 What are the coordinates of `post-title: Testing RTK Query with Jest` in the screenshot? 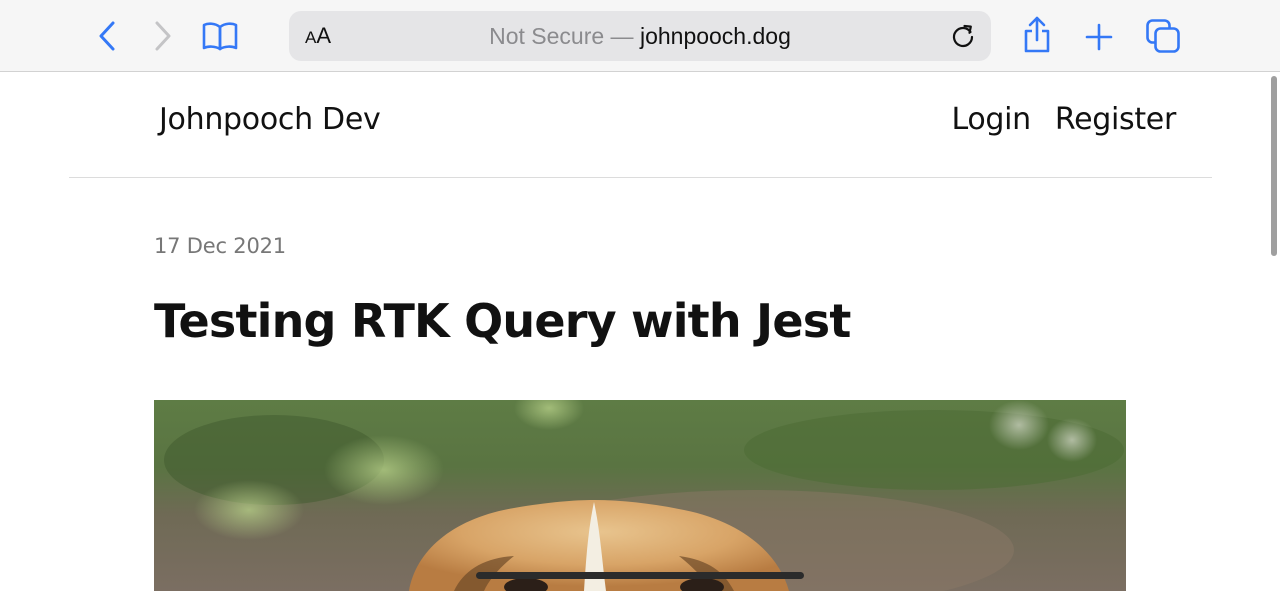 It's located at (502, 321).